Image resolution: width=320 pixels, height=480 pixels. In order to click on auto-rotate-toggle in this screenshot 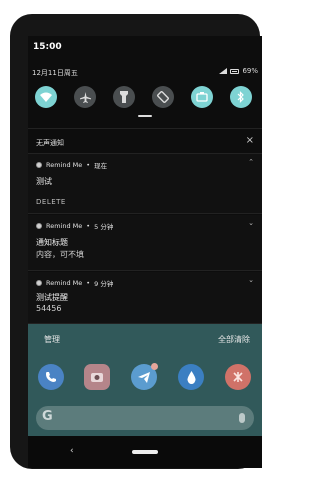, I will do `click(163, 97)`.